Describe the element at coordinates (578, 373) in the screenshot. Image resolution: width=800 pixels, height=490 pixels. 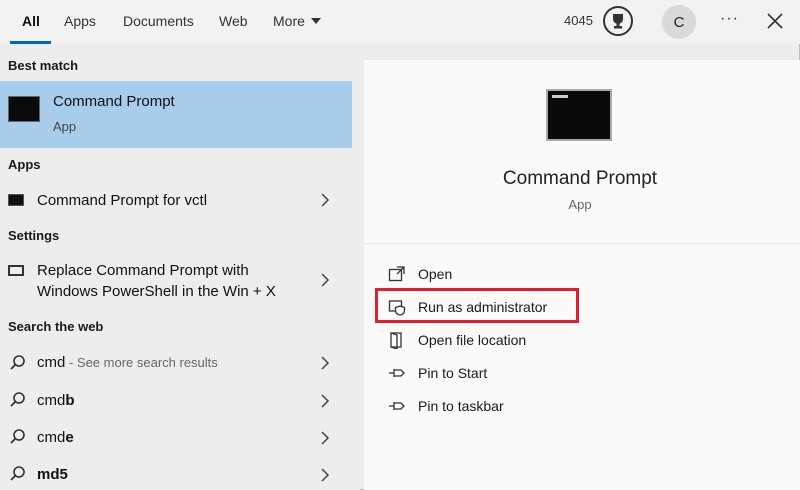
I see `action-pin-to-start: Pin to Start` at that location.